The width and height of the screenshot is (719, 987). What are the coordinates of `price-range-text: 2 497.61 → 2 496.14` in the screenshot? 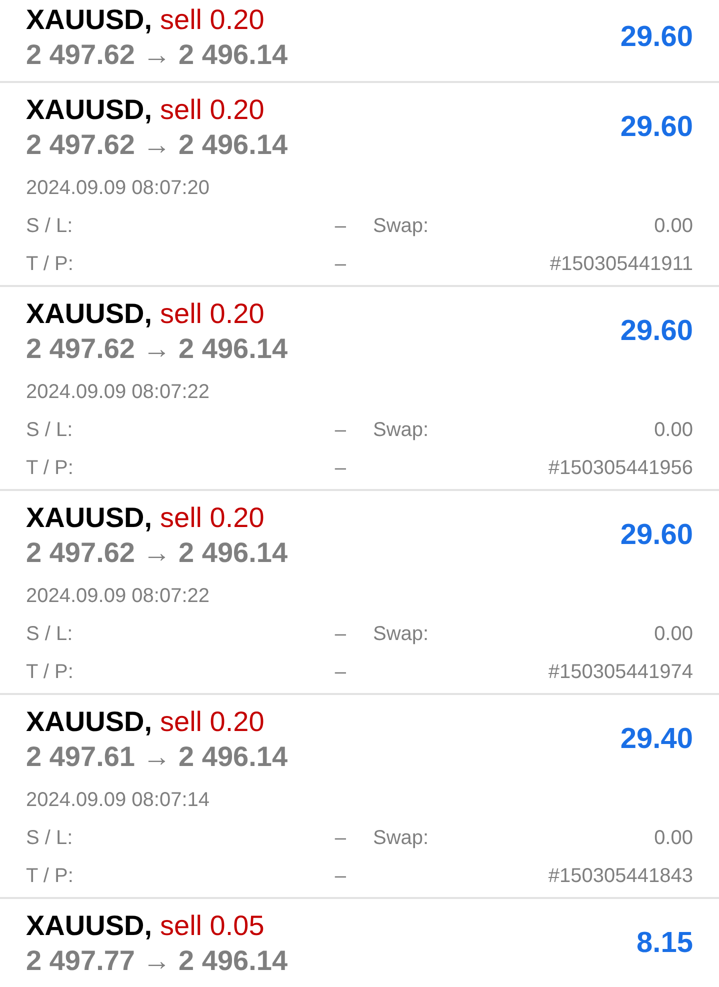 It's located at (157, 757).